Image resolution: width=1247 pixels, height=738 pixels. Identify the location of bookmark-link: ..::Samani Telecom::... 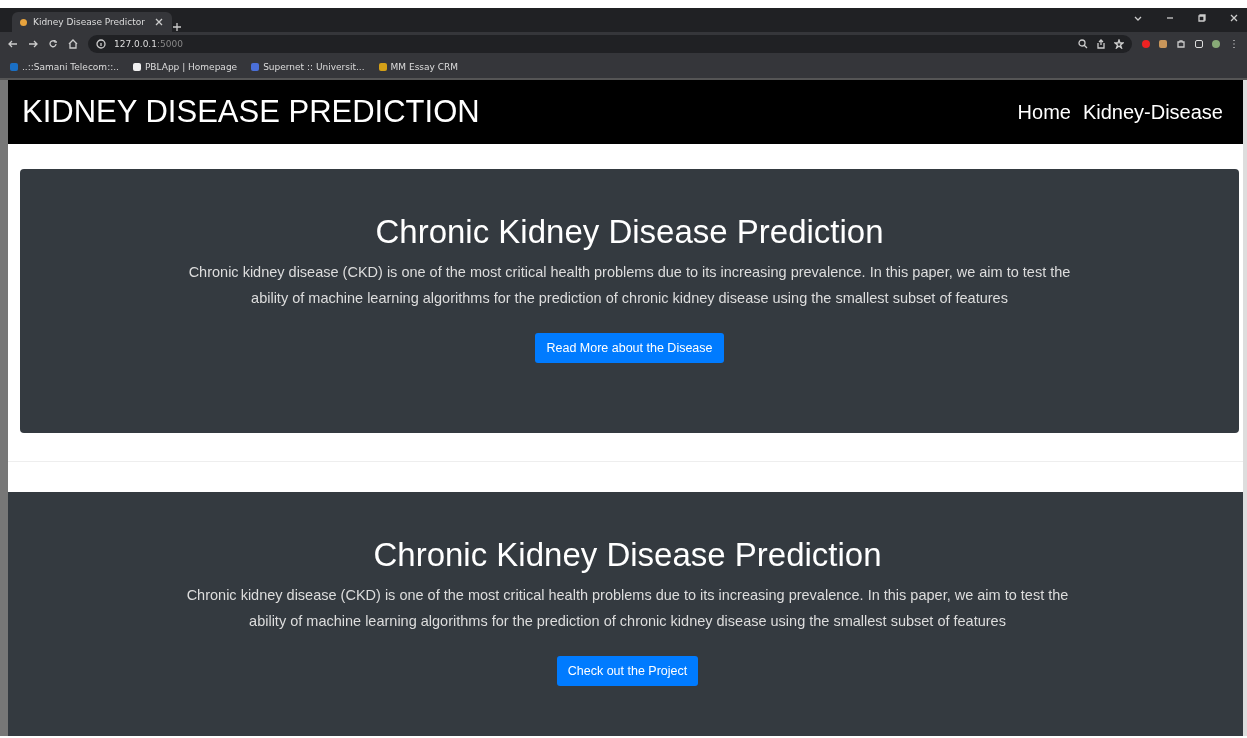
(64, 67).